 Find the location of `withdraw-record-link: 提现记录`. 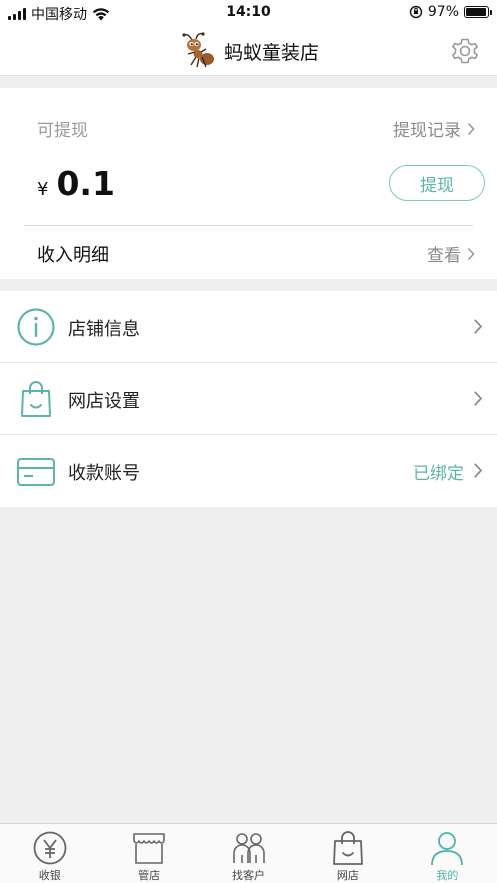

withdraw-record-link: 提现记录 is located at coordinates (434, 128).